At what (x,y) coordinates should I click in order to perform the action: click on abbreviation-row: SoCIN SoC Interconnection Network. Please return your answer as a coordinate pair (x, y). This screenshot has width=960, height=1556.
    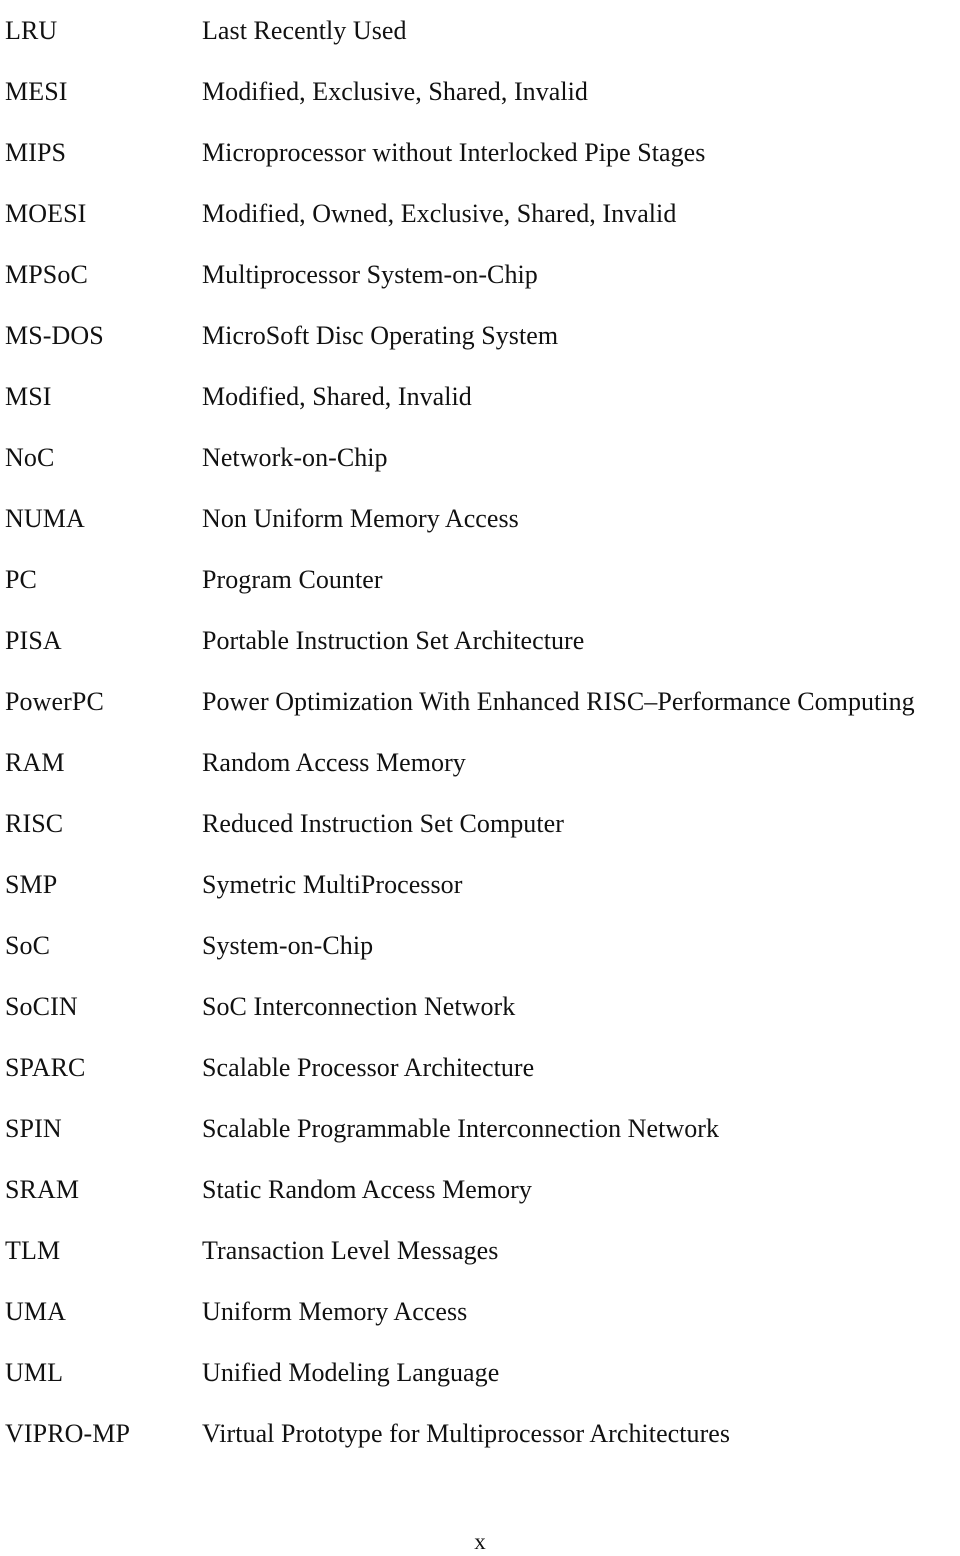
    Looking at the image, I should click on (480, 1006).